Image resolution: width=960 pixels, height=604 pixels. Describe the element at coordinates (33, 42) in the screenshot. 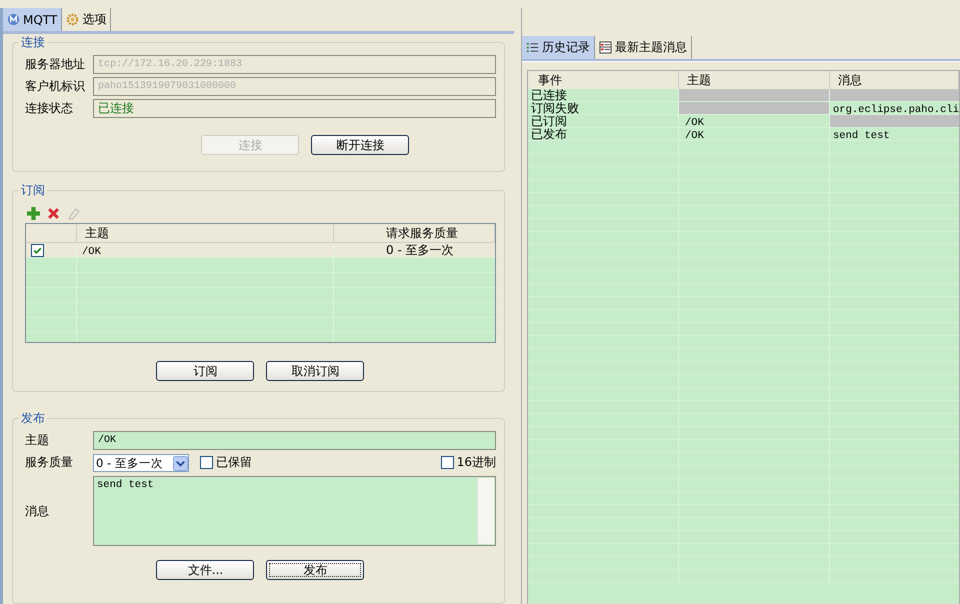

I see `group-title: 连接` at that location.